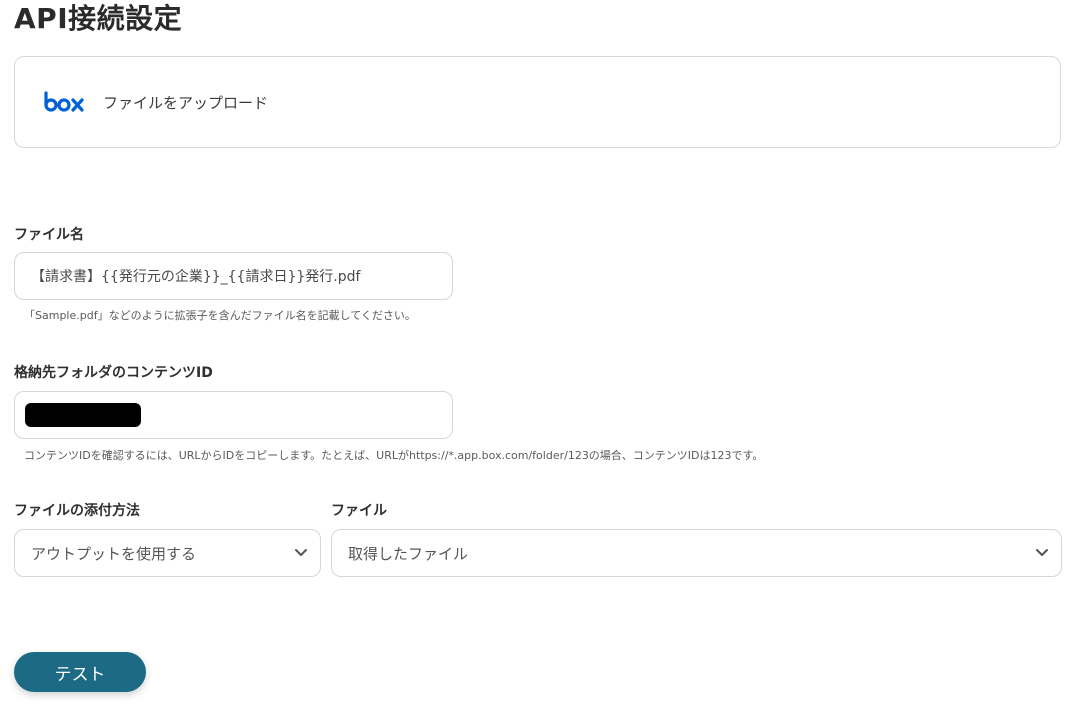  What do you see at coordinates (220, 315) in the screenshot?
I see `file-name-help-text: 「Sample.pdf」などのように拡張子を含んだファイル名を記載してください。` at bounding box center [220, 315].